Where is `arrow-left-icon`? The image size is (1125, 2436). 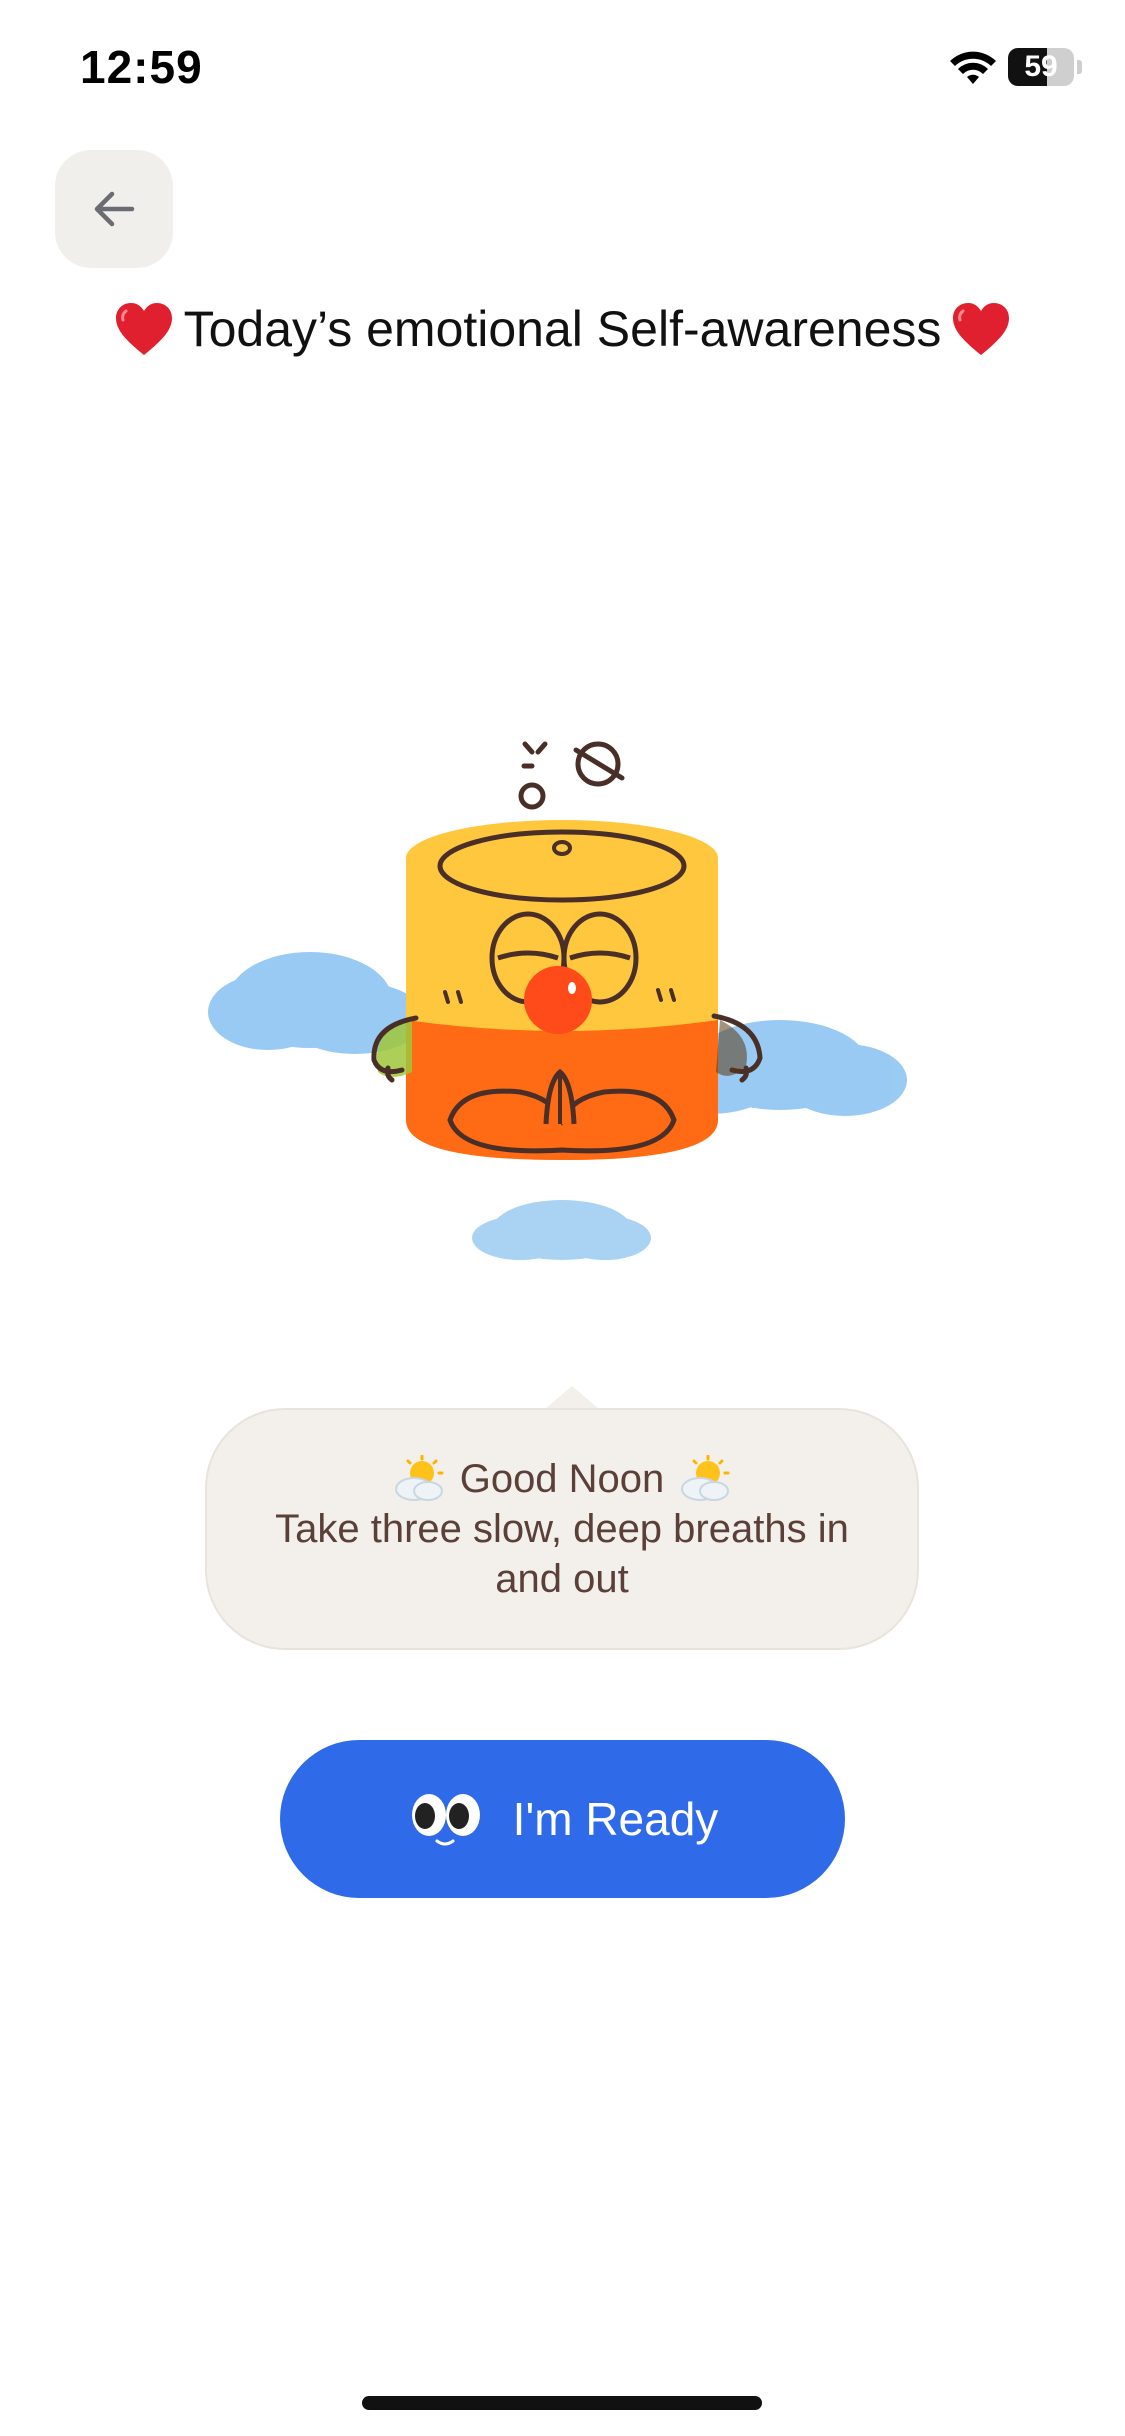 arrow-left-icon is located at coordinates (114, 209).